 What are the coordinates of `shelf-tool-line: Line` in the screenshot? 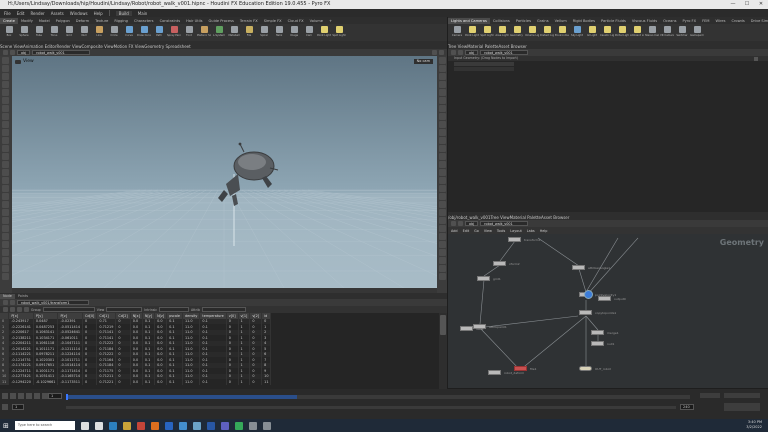 It's located at (99, 32).